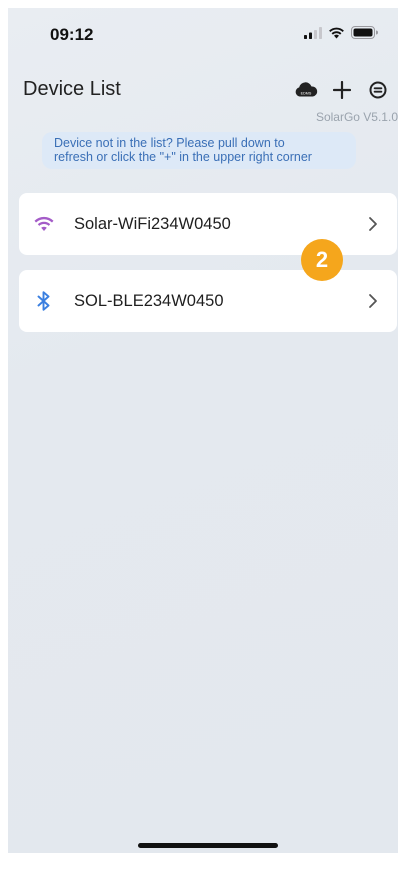 Image resolution: width=398 pixels, height=869 pixels. What do you see at coordinates (356, 117) in the screenshot?
I see `app-version: SolarGo V5.1.0` at bounding box center [356, 117].